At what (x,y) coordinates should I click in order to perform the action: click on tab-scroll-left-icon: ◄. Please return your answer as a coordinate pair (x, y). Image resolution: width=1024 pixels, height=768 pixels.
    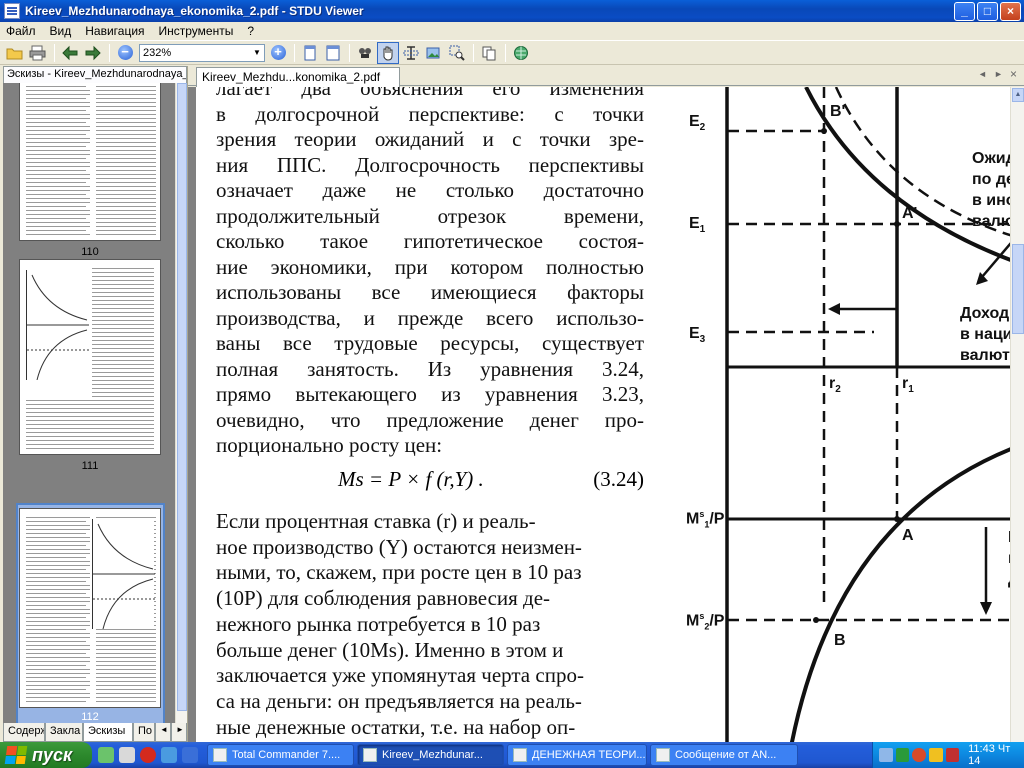
    Looking at the image, I should click on (163, 732).